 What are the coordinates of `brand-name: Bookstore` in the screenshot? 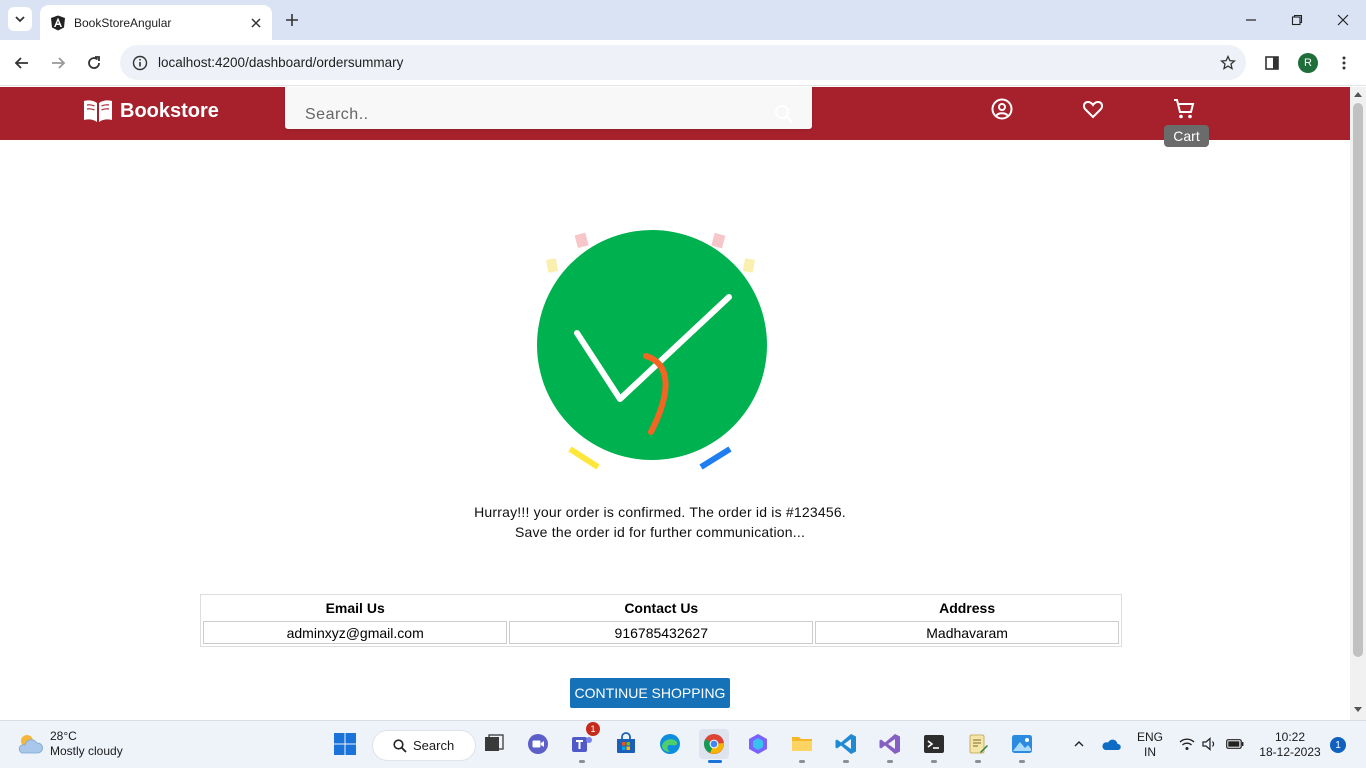 It's located at (169, 110).